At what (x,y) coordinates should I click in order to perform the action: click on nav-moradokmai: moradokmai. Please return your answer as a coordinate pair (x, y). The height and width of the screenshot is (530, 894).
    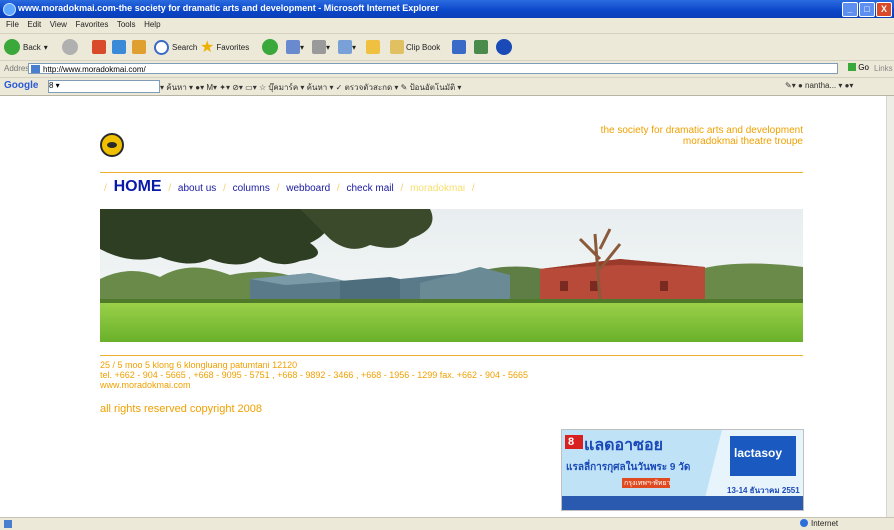
    Looking at the image, I should click on (437, 188).